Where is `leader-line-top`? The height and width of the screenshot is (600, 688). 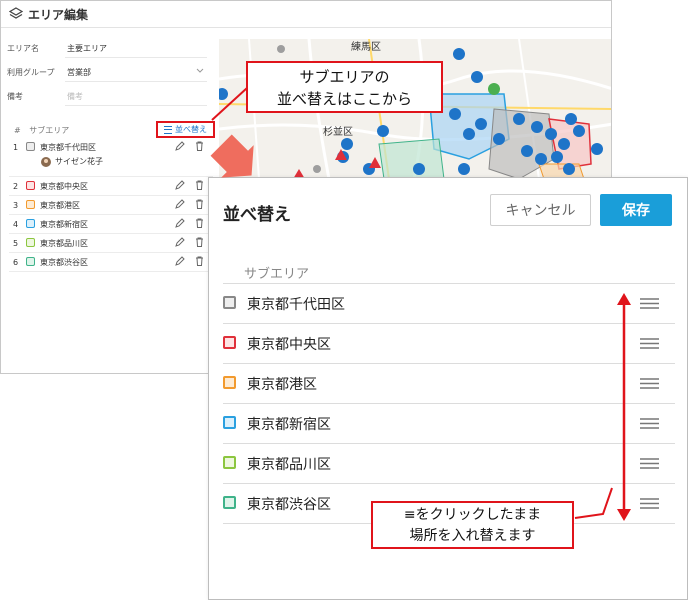 leader-line-top is located at coordinates (229, 104).